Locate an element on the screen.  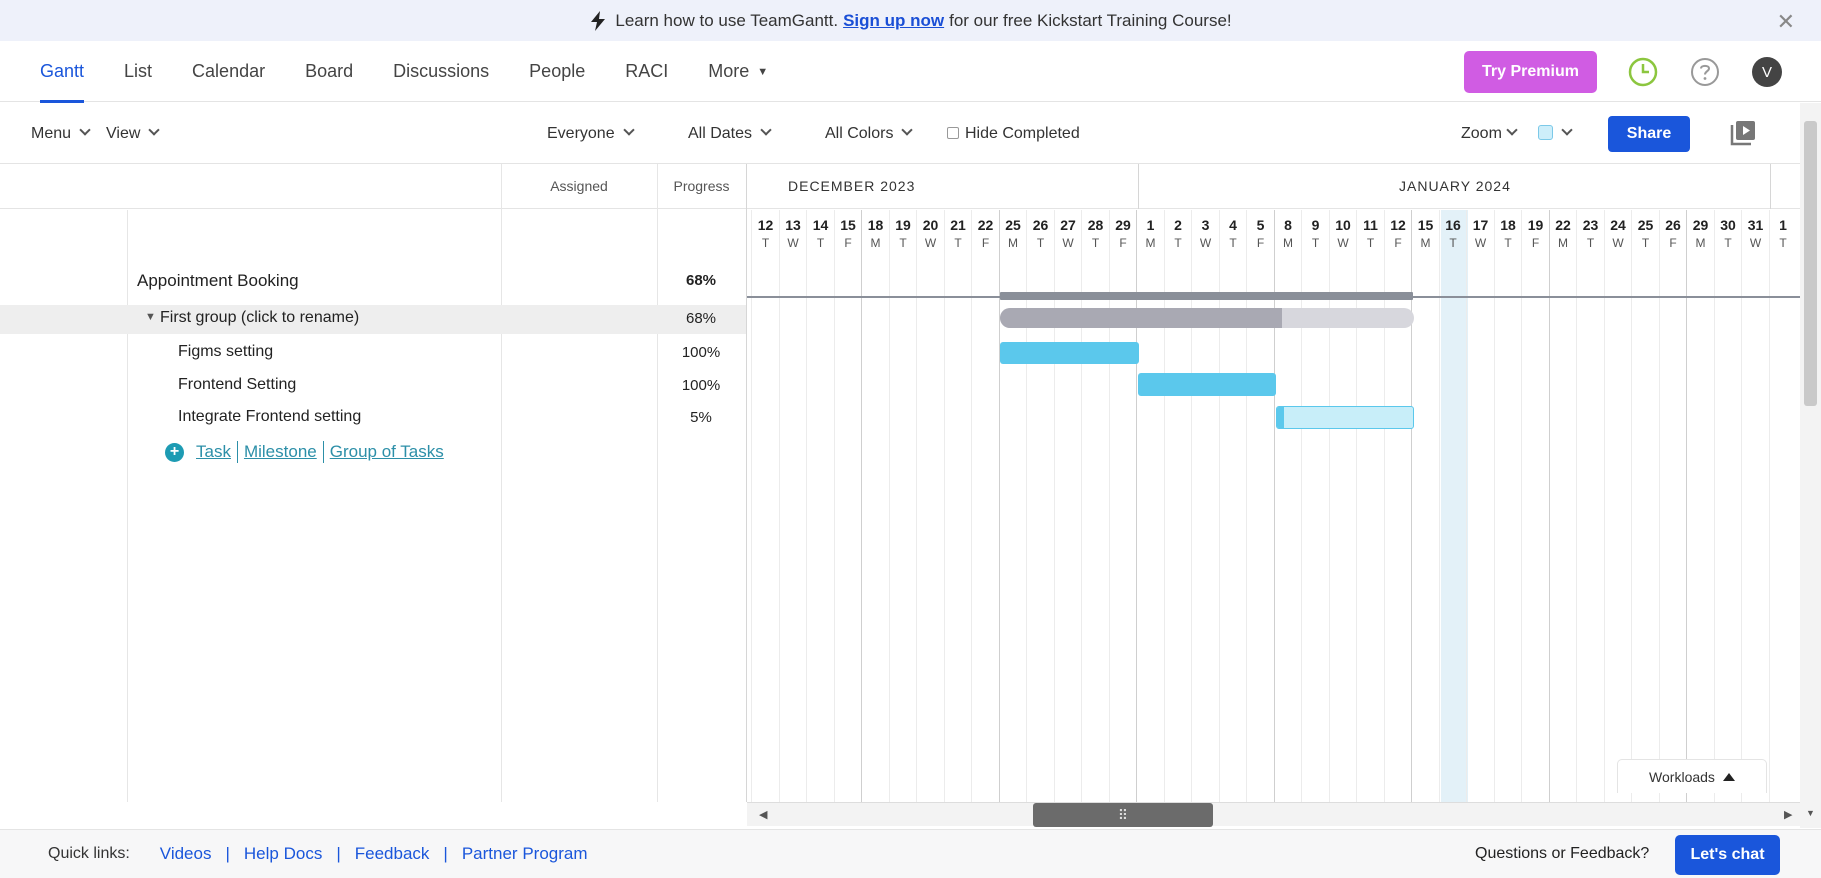
day-column-label: 22 F is located at coordinates (985, 234).